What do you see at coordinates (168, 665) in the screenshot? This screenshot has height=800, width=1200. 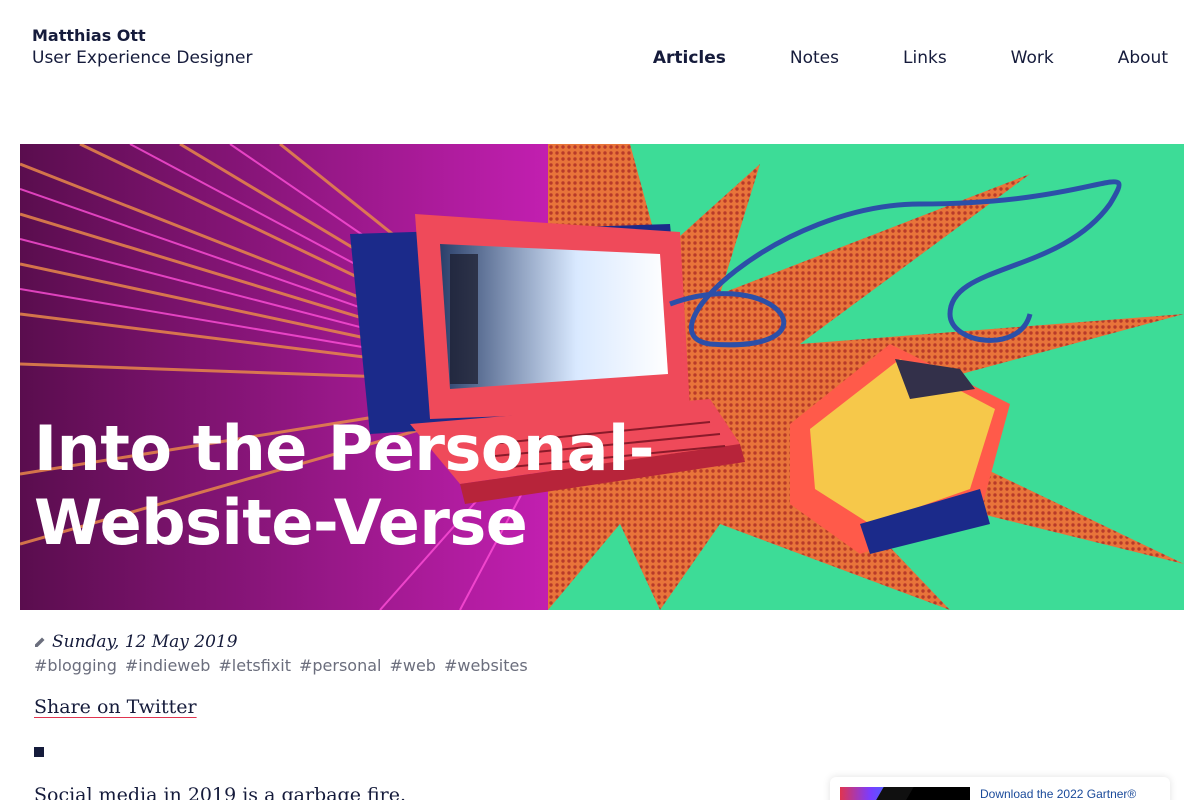 I see `tag-link: #indieweb` at bounding box center [168, 665].